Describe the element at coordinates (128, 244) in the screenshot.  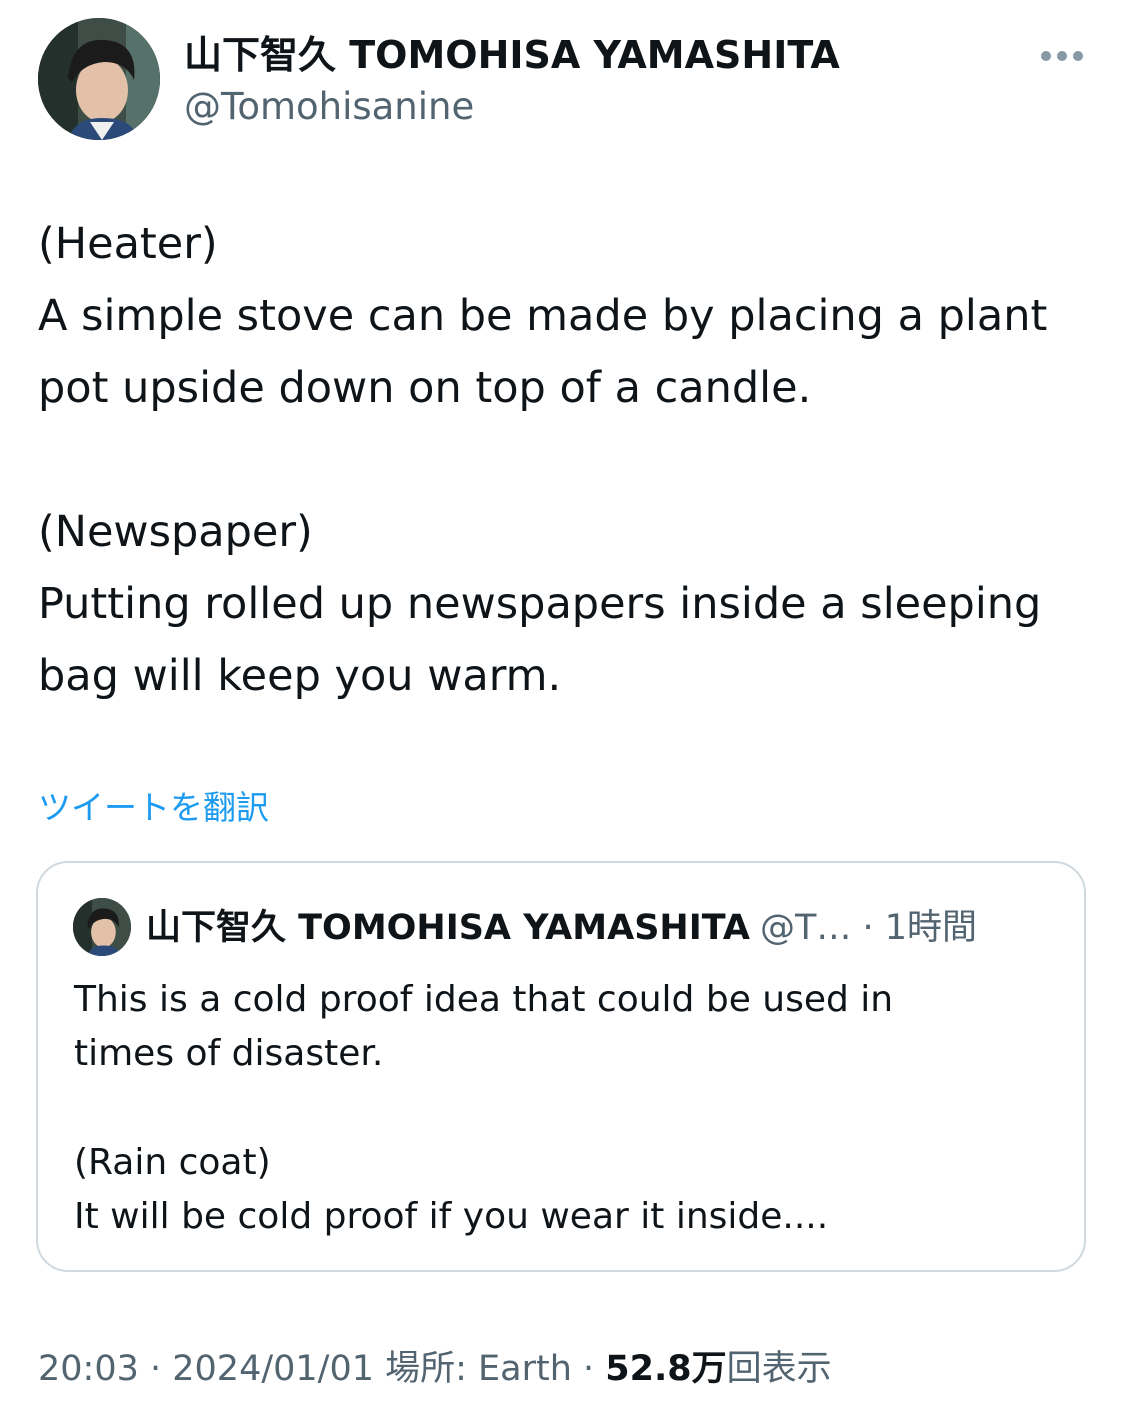
I see `tweet-line: (Heater)` at that location.